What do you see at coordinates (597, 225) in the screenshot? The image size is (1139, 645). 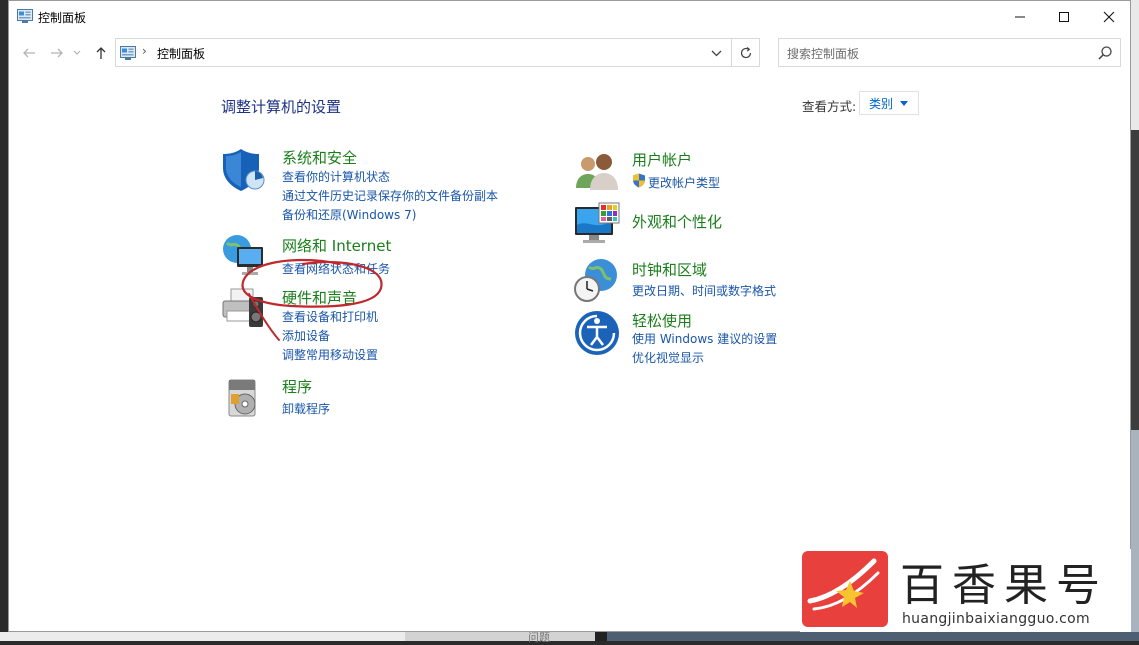 I see `monitor-palette-icon` at bounding box center [597, 225].